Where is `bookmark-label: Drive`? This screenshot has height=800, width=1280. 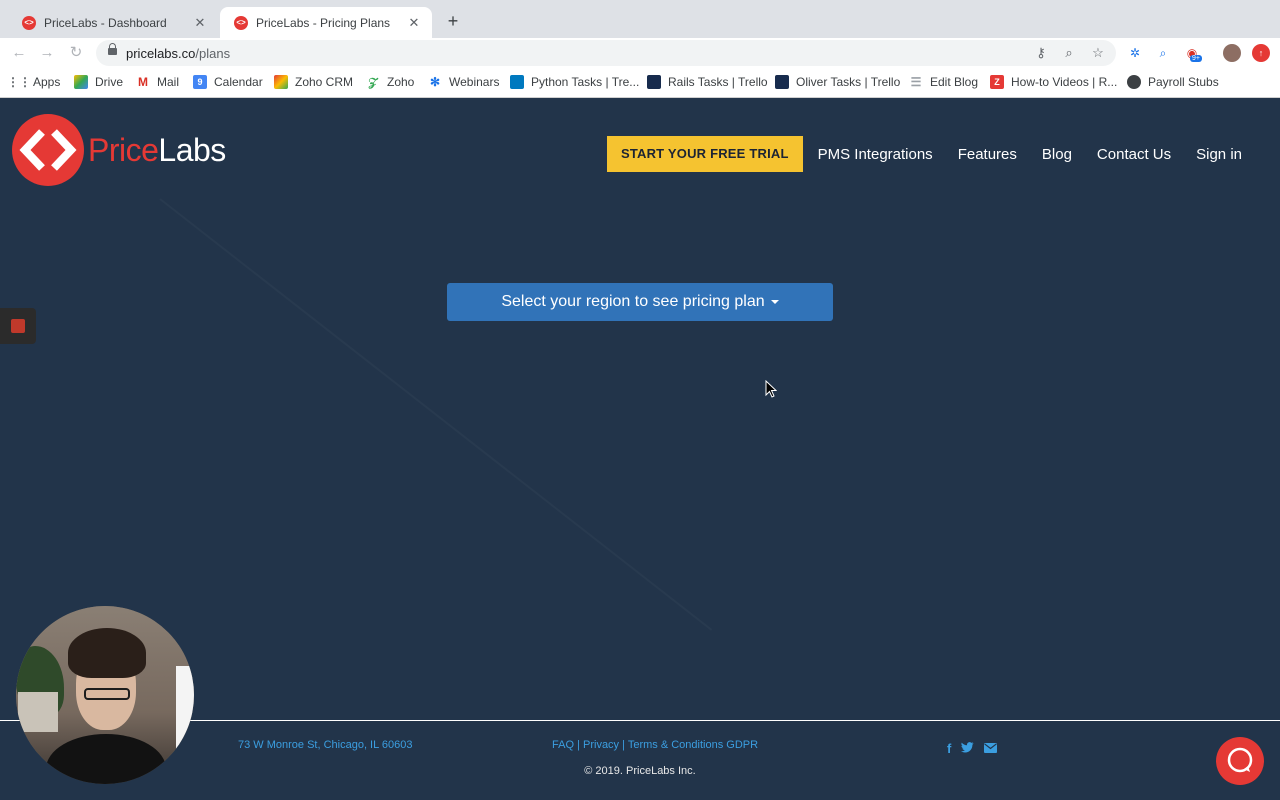
bookmark-label: Drive is located at coordinates (109, 82).